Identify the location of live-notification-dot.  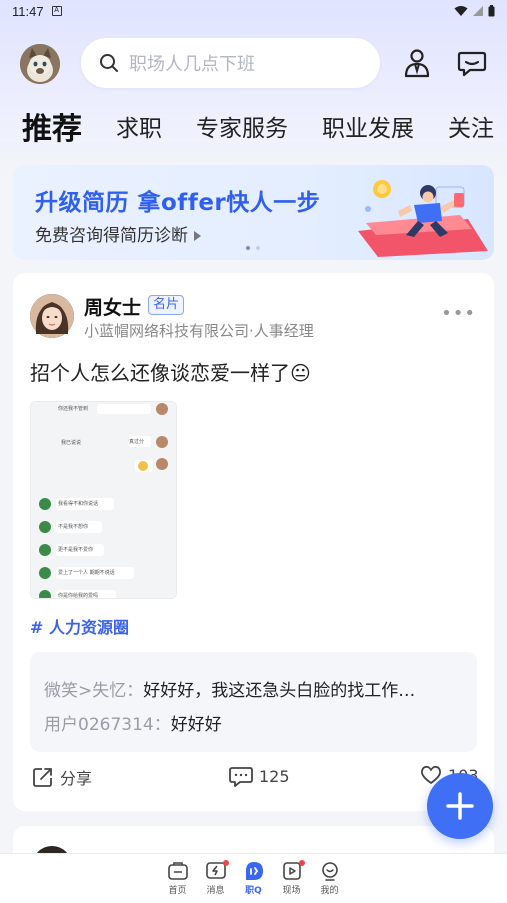
(301, 863).